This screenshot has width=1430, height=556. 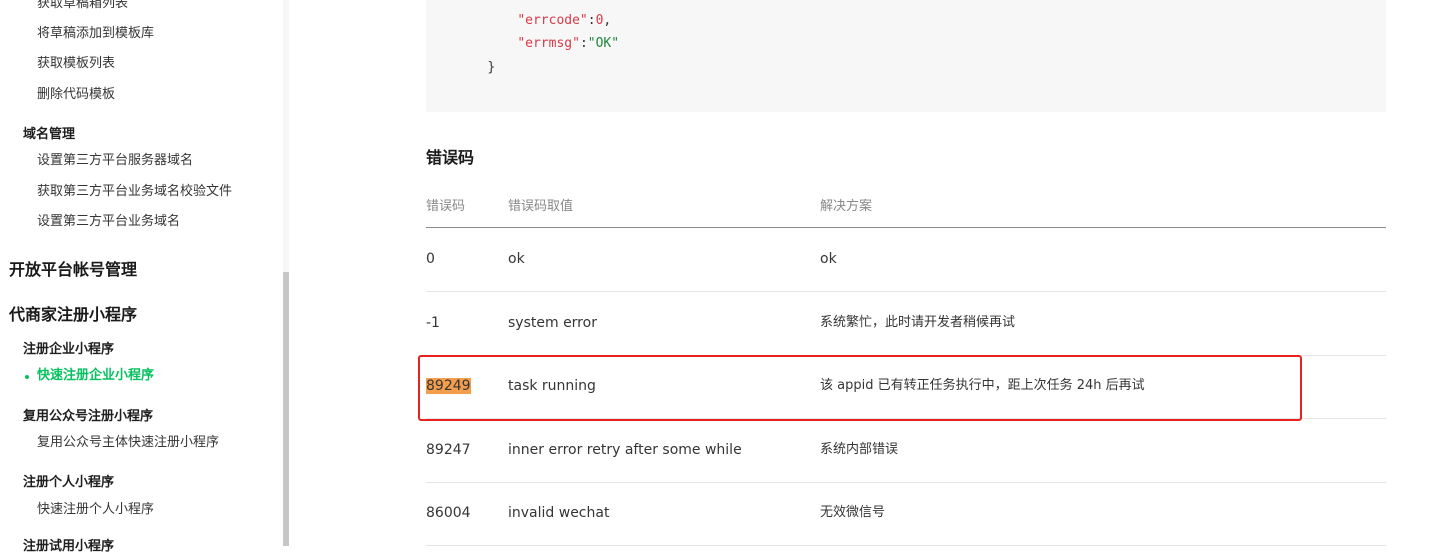 I want to click on sidebar-section-account: 开放平台帐号管理, so click(x=73, y=270).